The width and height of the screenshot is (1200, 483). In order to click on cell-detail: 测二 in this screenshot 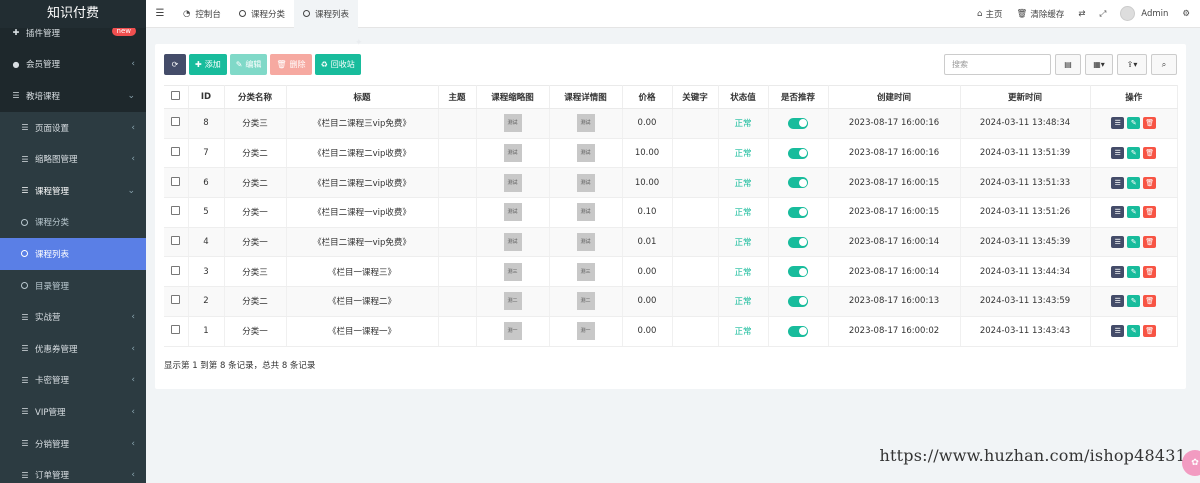, I will do `click(586, 301)`.